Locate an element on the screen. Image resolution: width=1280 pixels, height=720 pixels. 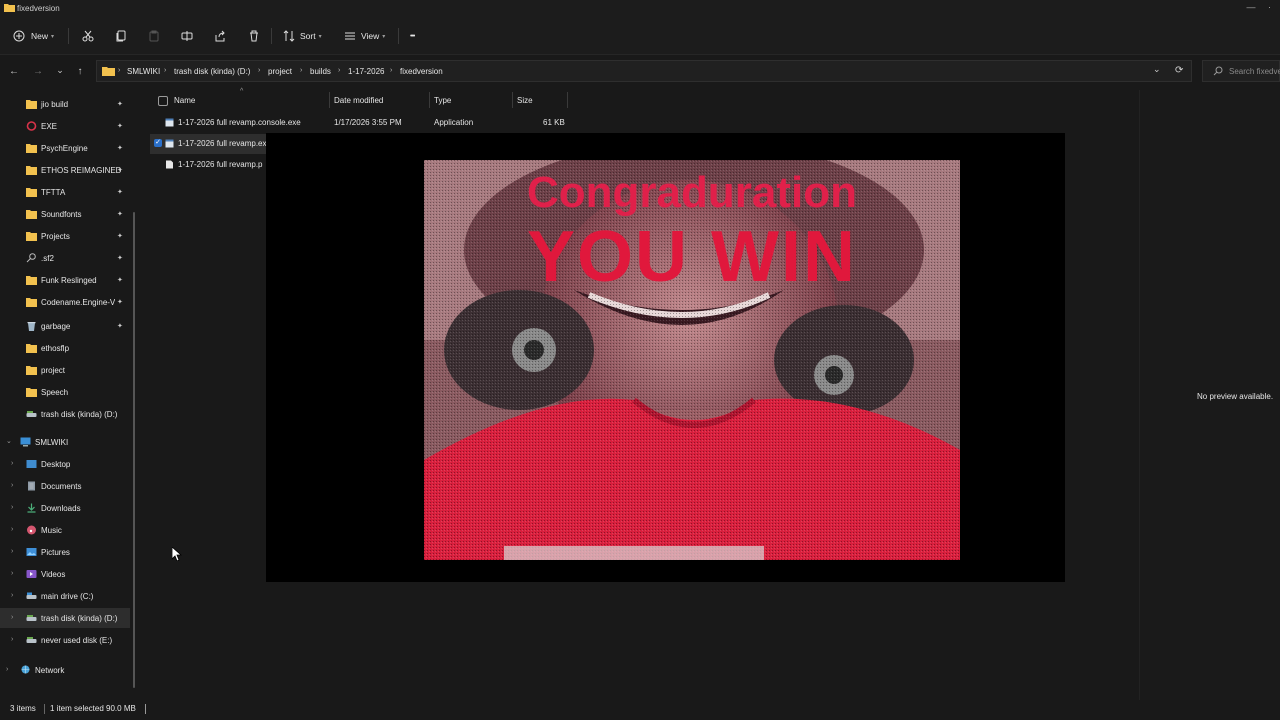
sidebar-item-this-pc: ⌄ SMLWIKI is located at coordinates (65, 442).